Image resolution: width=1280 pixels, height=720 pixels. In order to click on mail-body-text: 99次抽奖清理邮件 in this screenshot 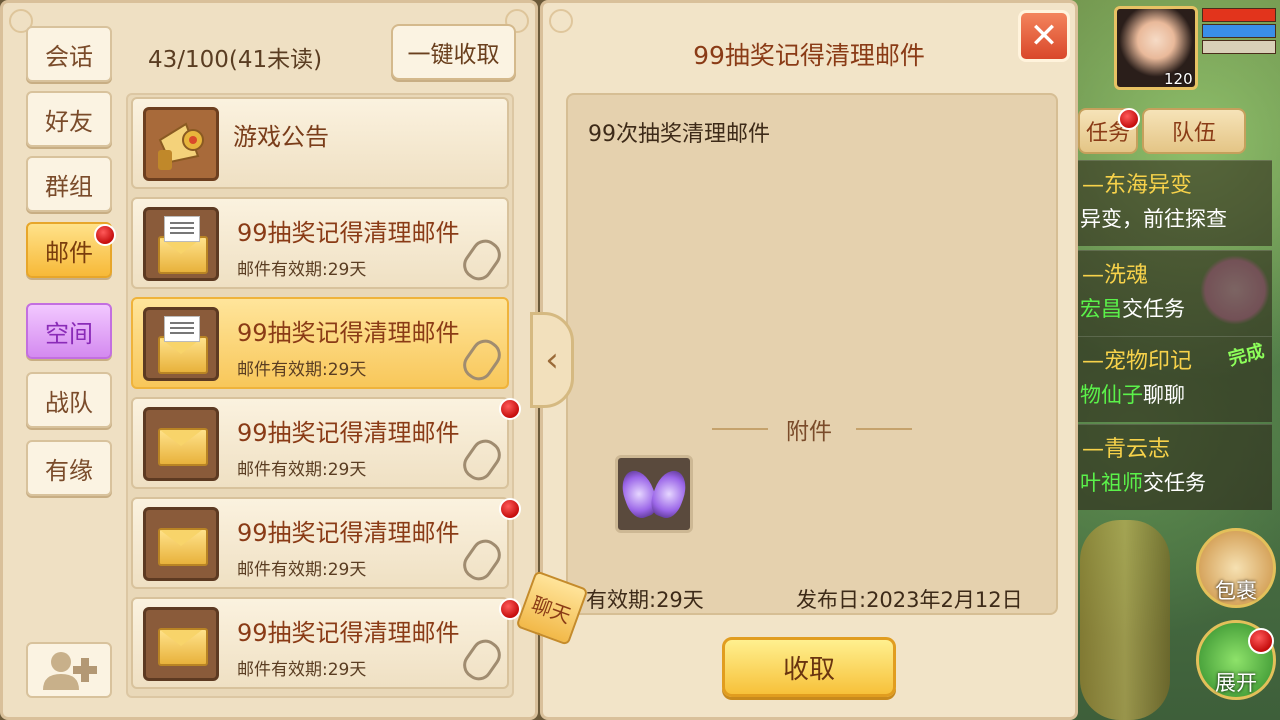, I will do `click(679, 134)`.